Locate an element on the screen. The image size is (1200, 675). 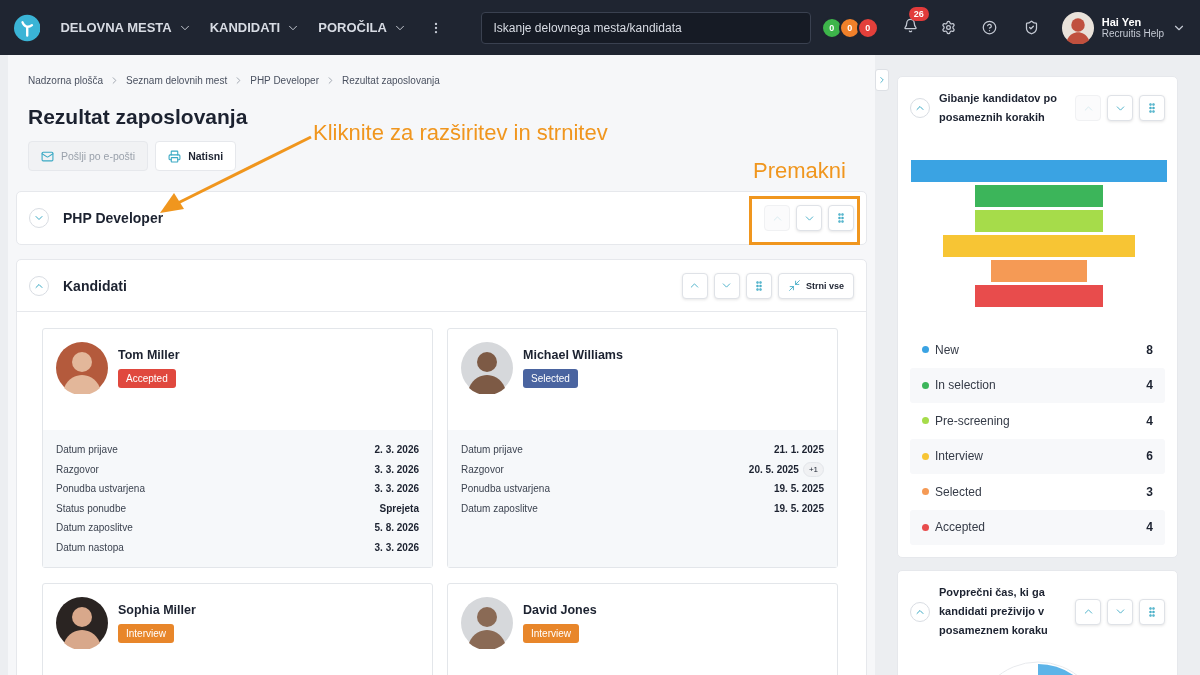
breadcrumb-link: Seznam delovnih mest is located at coordinates (177, 80).